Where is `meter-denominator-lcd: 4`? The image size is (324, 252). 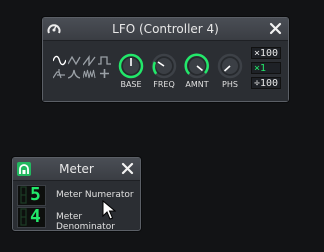
meter-denominator-lcd: 4 is located at coordinates (31, 217).